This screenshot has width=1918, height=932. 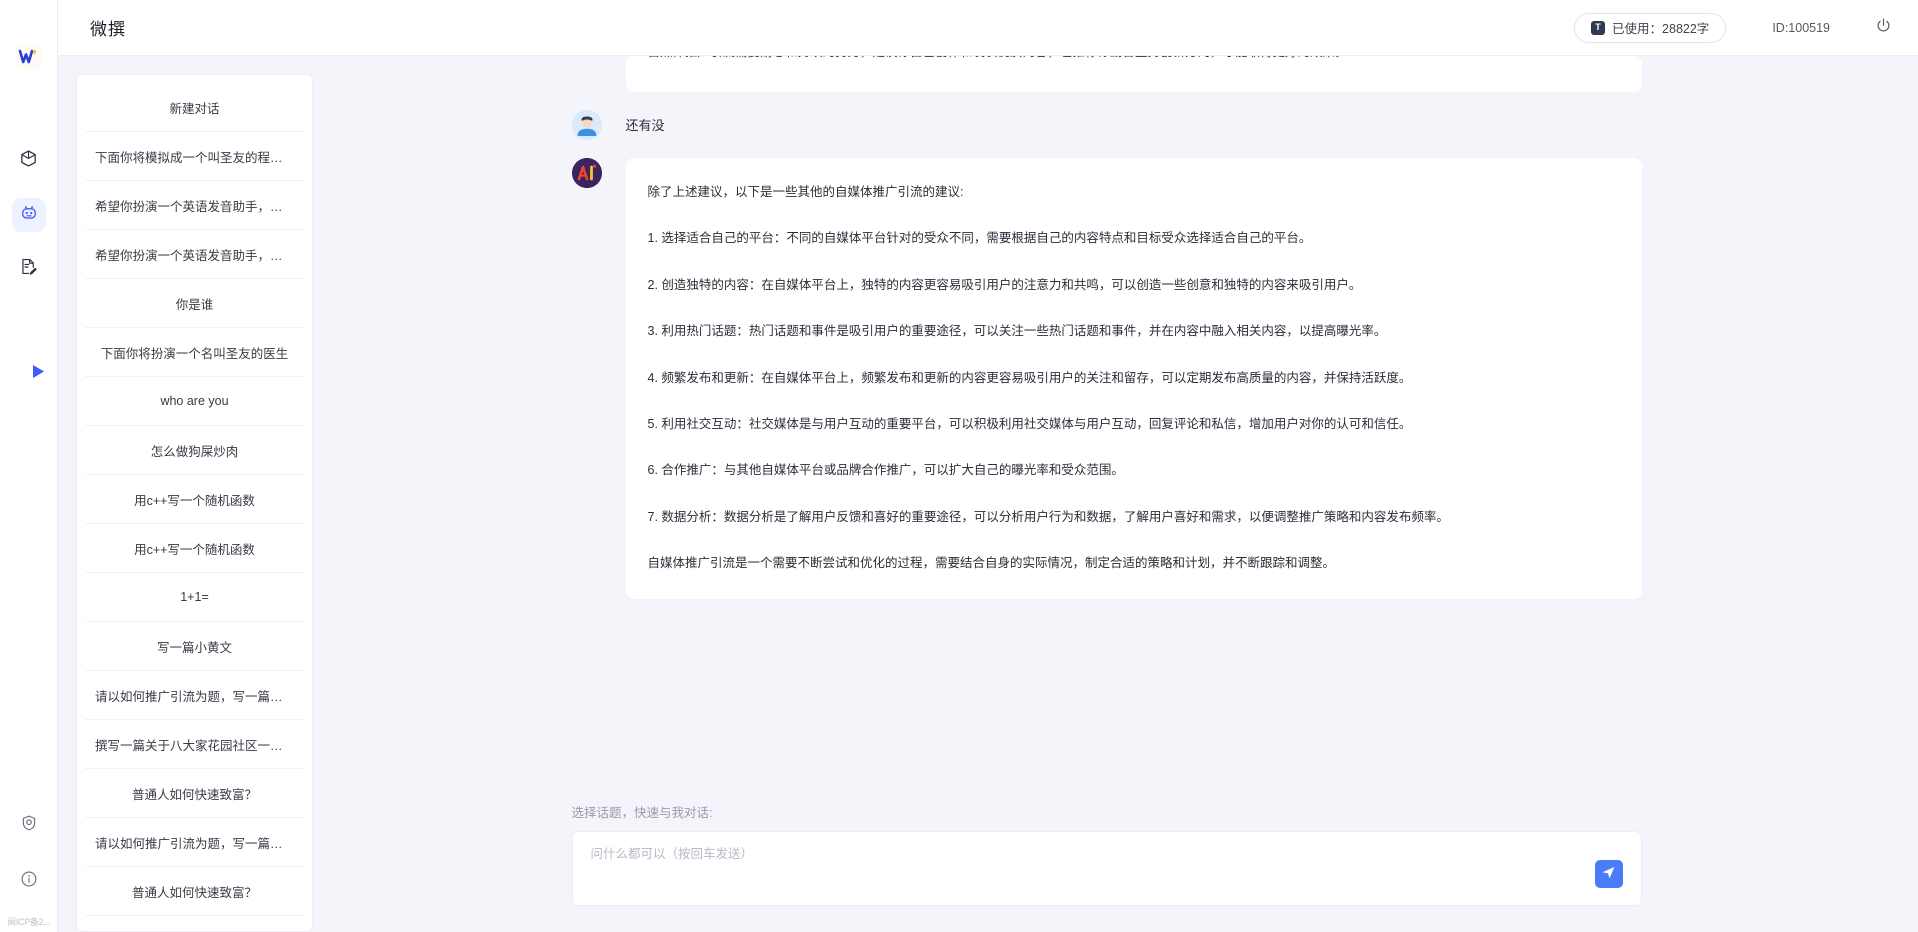 What do you see at coordinates (1801, 27) in the screenshot?
I see `user-id-label: ID:100519` at bounding box center [1801, 27].